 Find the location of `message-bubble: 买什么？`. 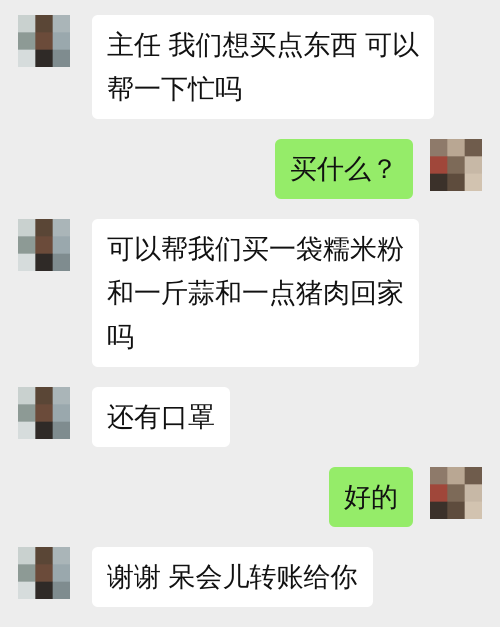

message-bubble: 买什么？ is located at coordinates (344, 169).